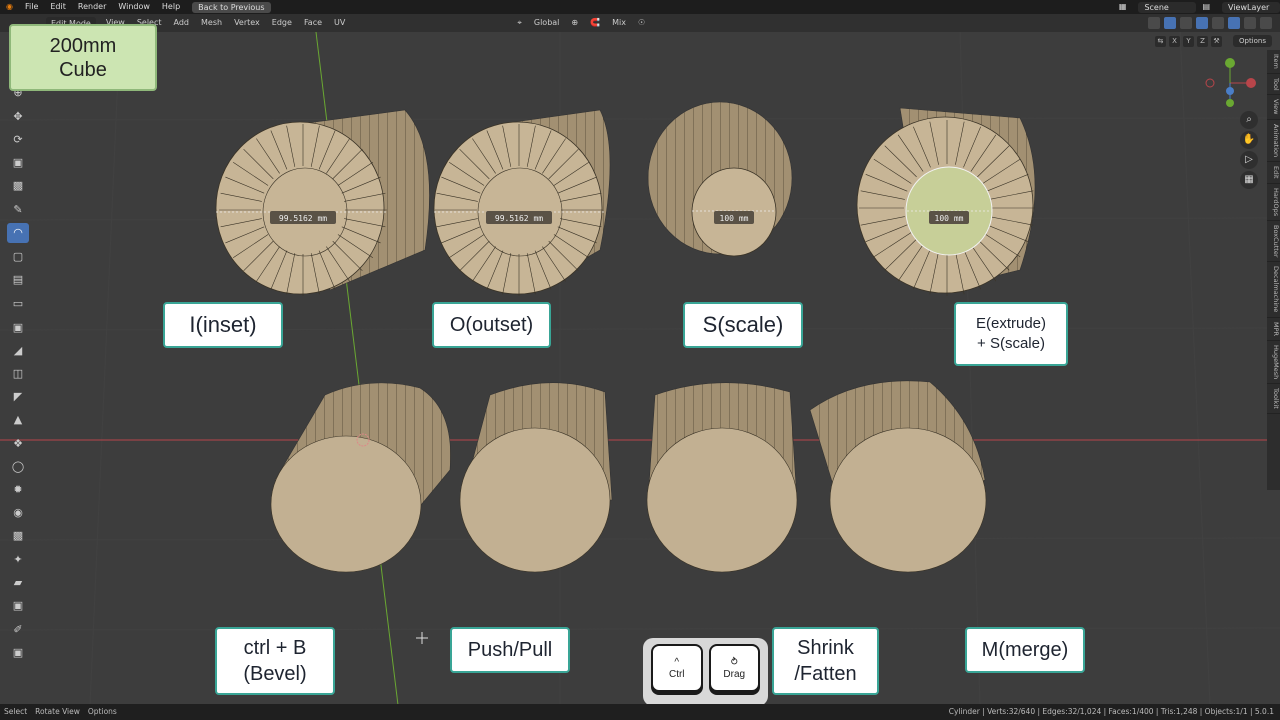  Describe the element at coordinates (491, 325) in the screenshot. I see `outset-label: O(outset)` at that location.